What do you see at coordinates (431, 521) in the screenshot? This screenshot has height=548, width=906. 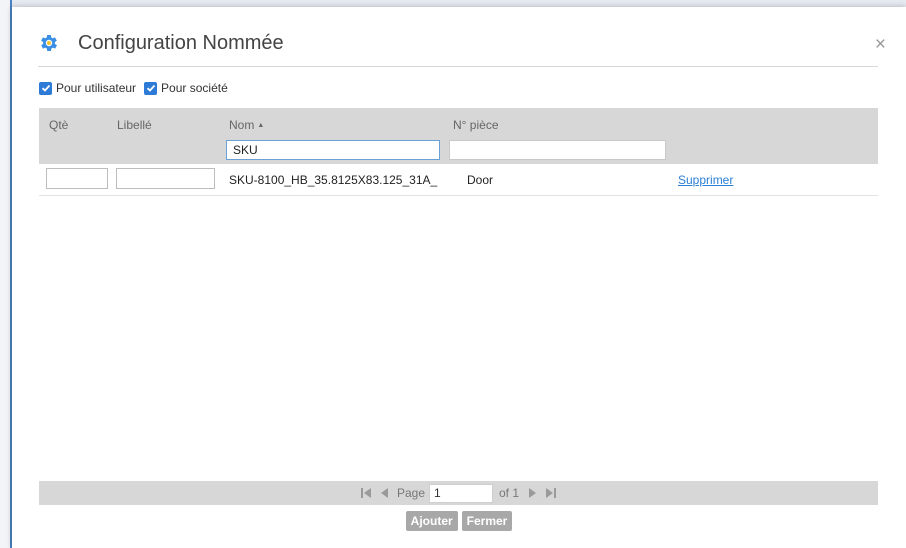 I see `add-button: Ajouter` at bounding box center [431, 521].